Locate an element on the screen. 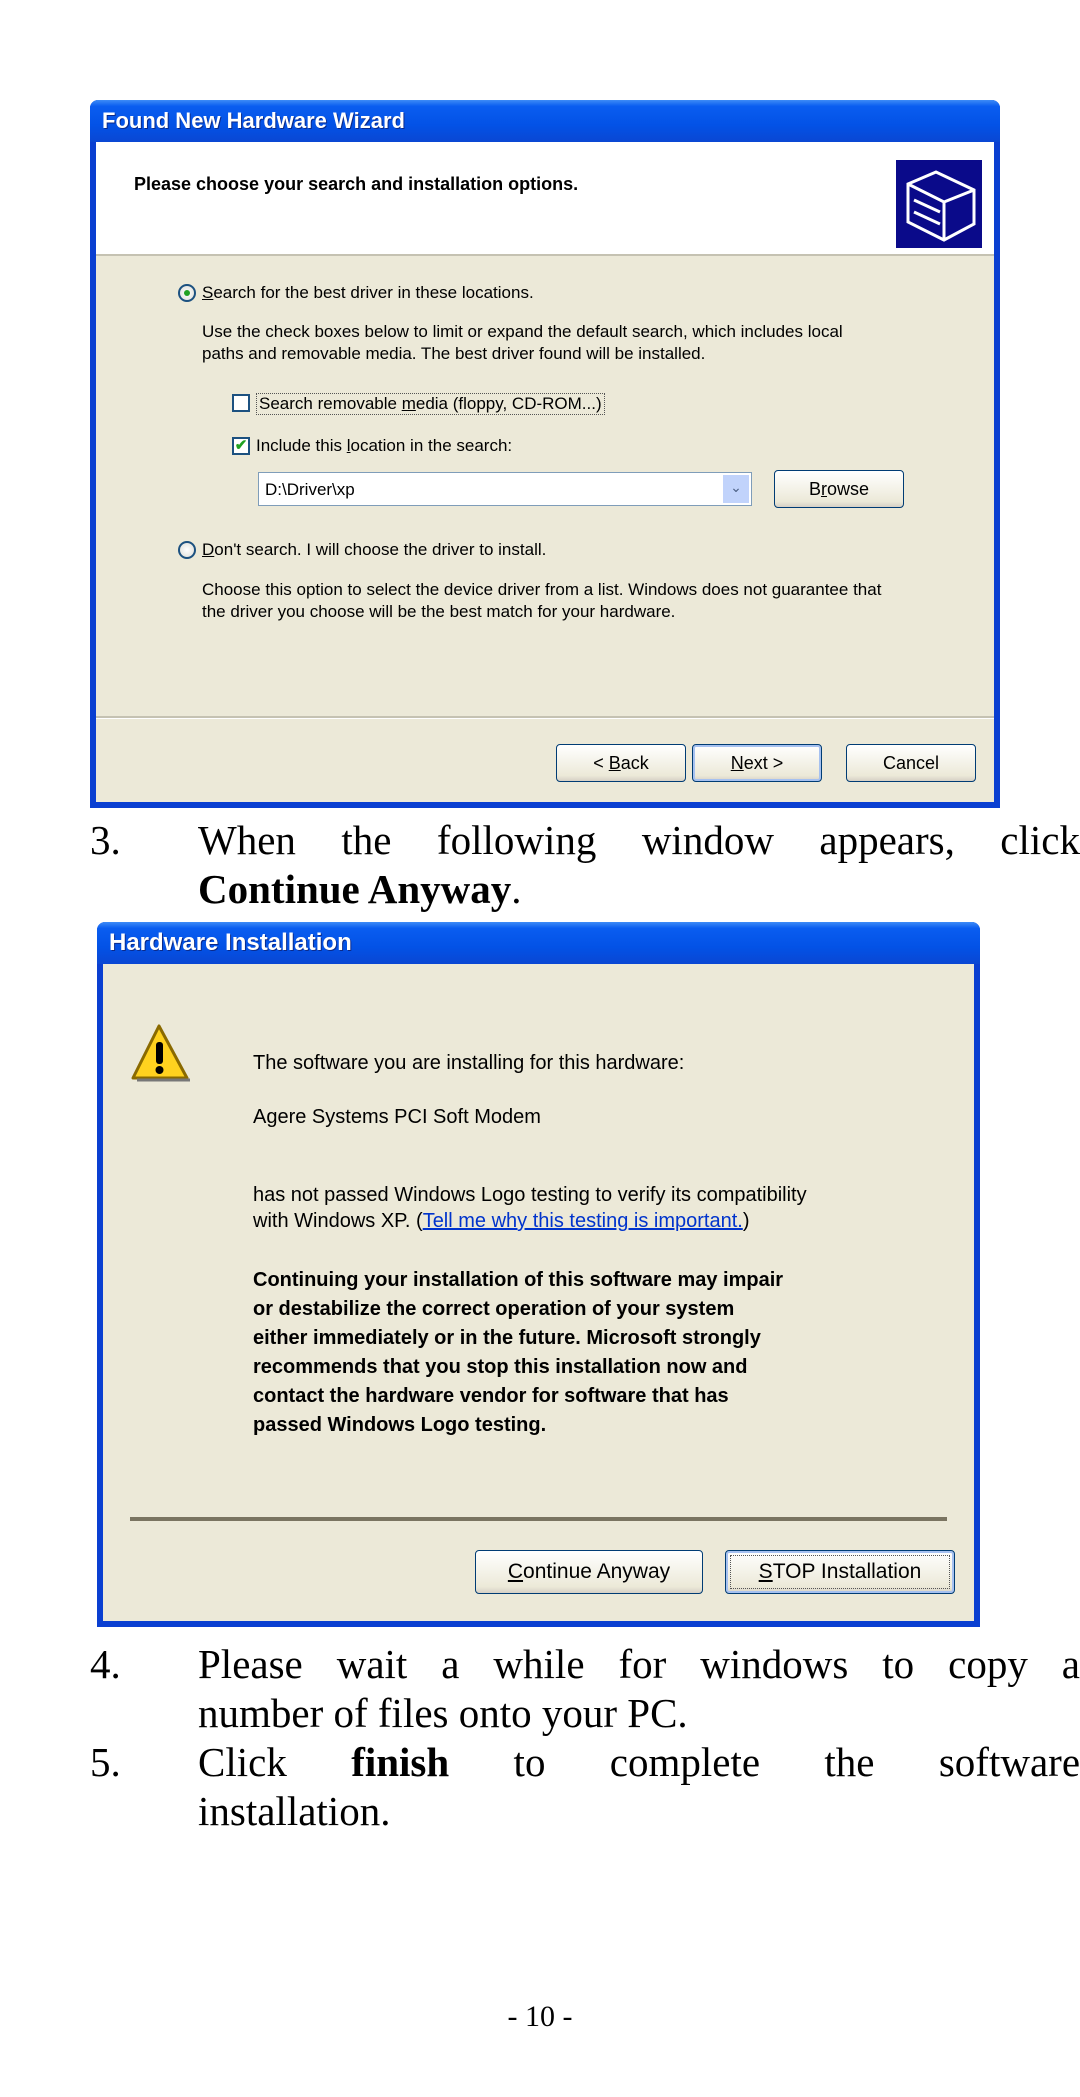 Image resolution: width=1080 pixels, height=2097 pixels. step-3-text-line1: When the following window appears, click is located at coordinates (639, 840).